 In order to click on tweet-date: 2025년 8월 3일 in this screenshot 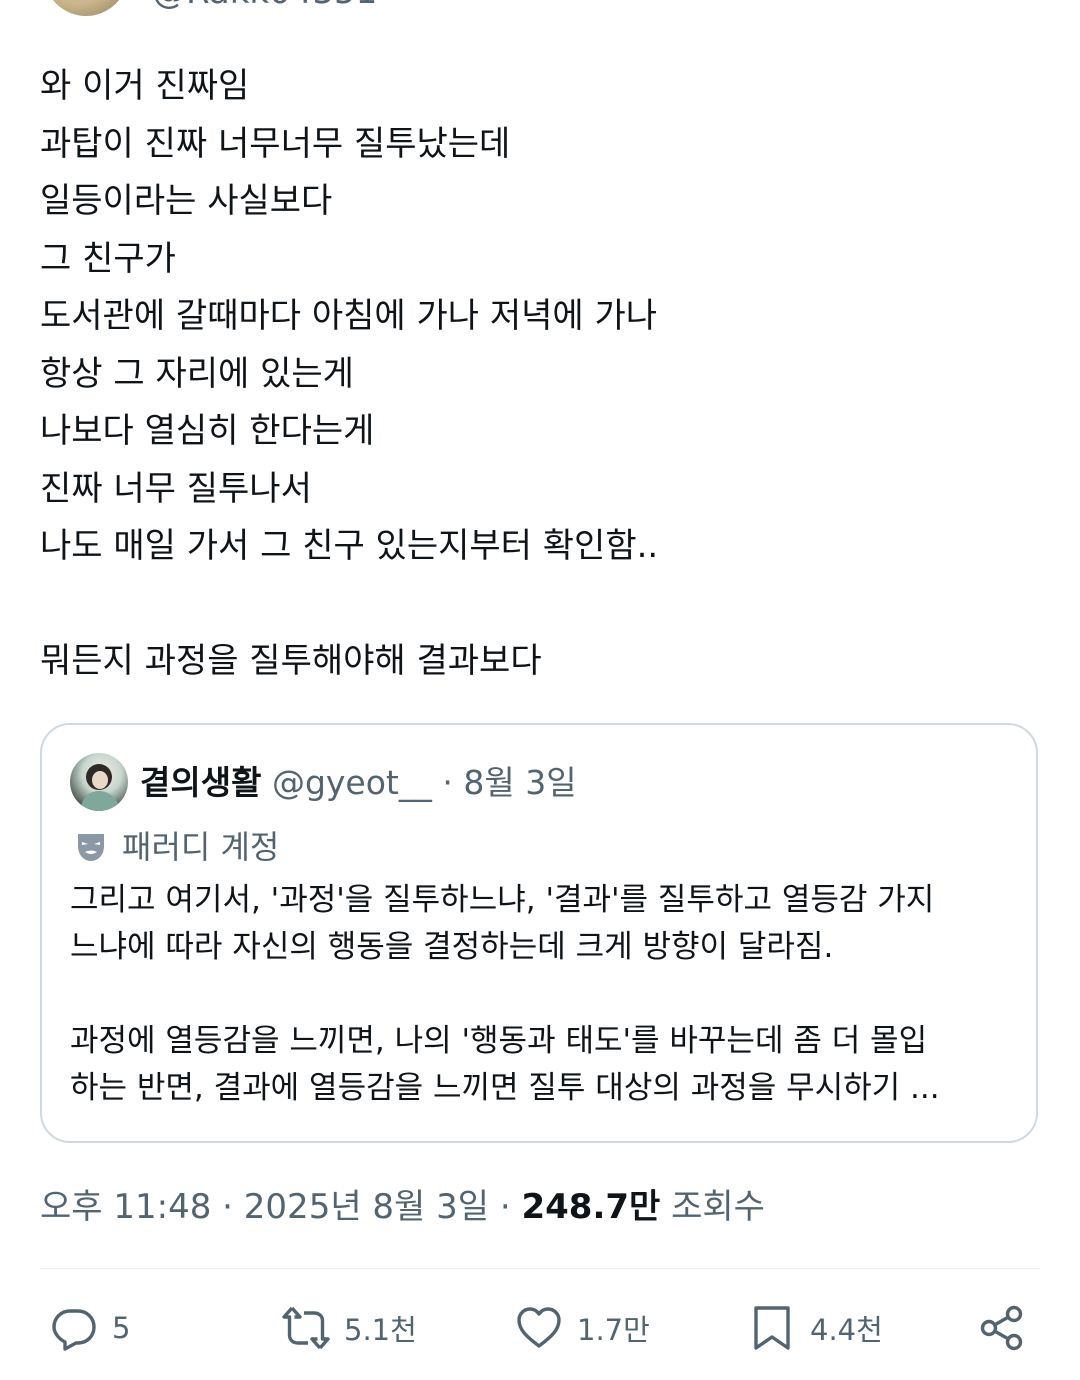, I will do `click(366, 1207)`.